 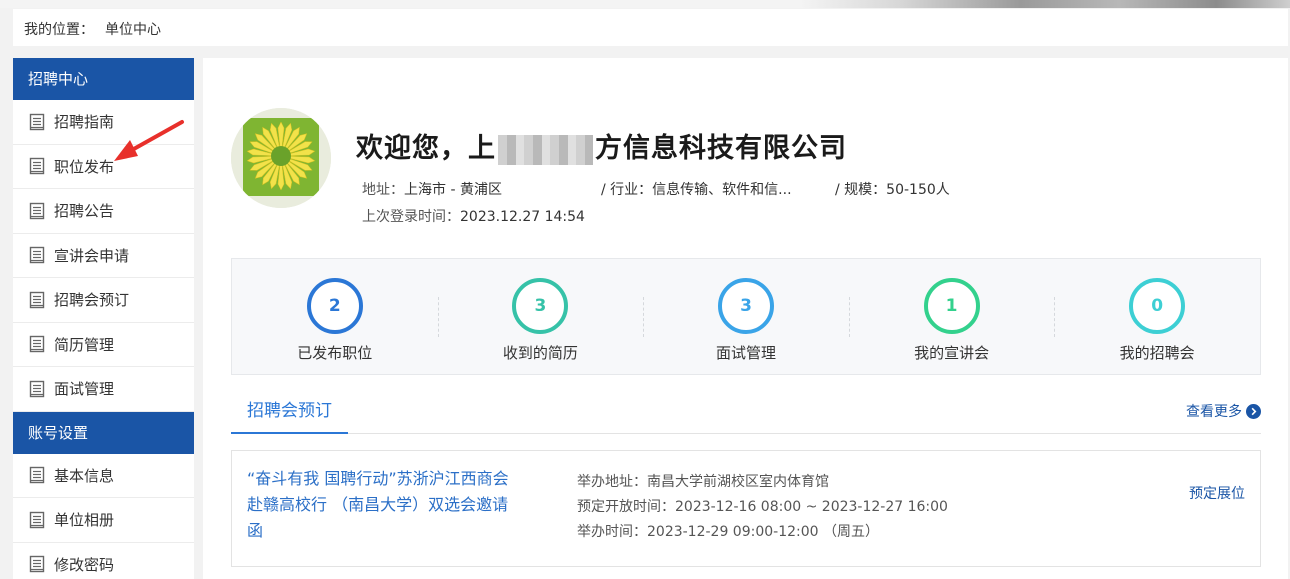 What do you see at coordinates (92, 300) in the screenshot?
I see `sidebar-item-label: 招聘会预订` at bounding box center [92, 300].